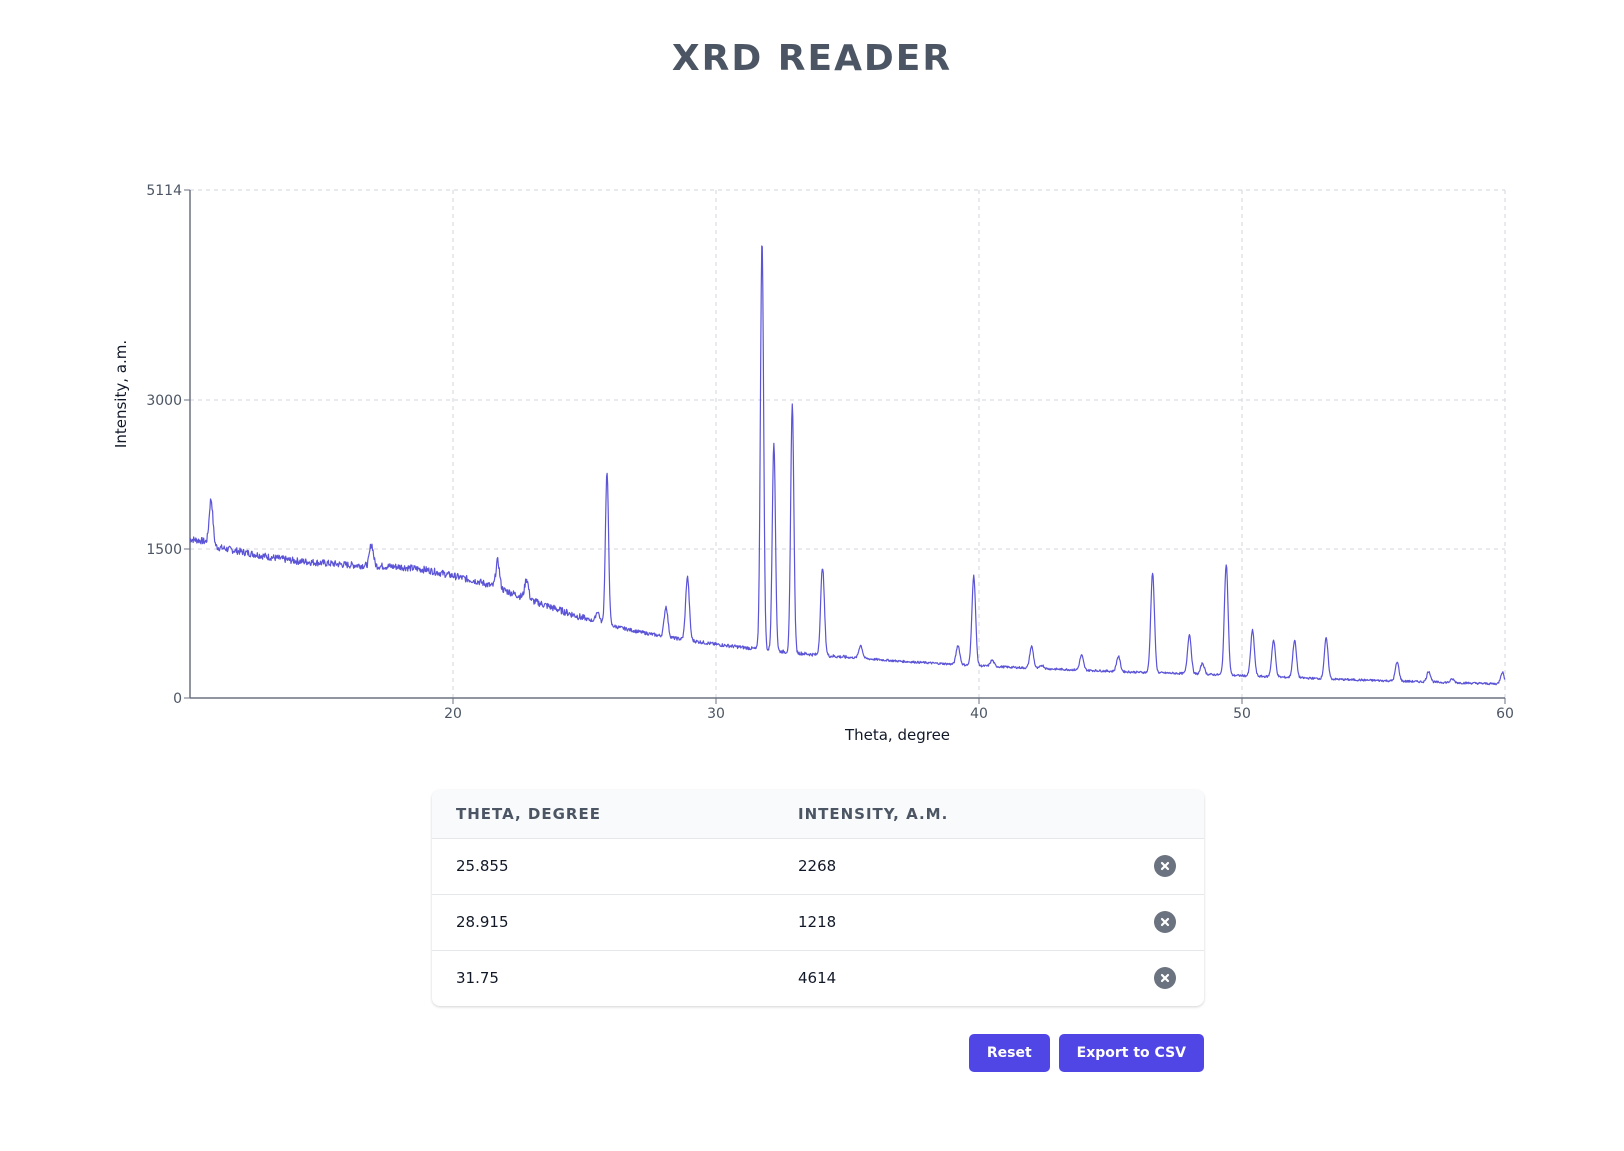  What do you see at coordinates (1242, 714) in the screenshot?
I see `x-tick-label: 50` at bounding box center [1242, 714].